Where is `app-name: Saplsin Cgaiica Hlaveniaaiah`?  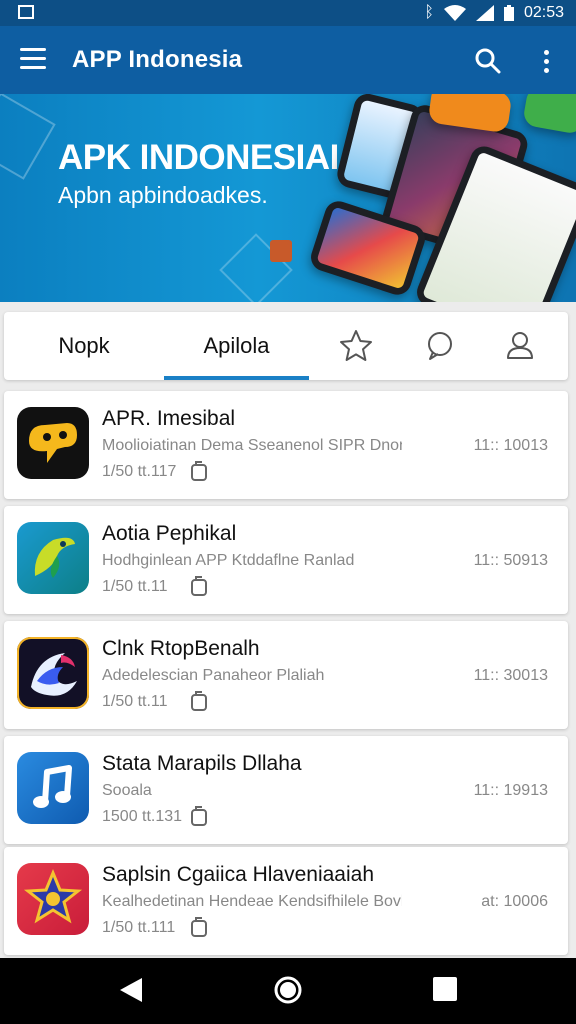
app-name: Saplsin Cgaiica Hlaveniaaiah is located at coordinates (238, 874).